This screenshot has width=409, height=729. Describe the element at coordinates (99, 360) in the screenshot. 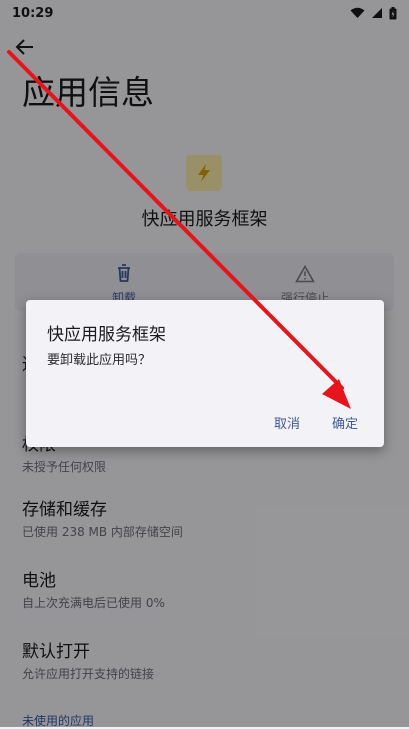

I see `dialog-message: 要卸载此应用吗？` at that location.